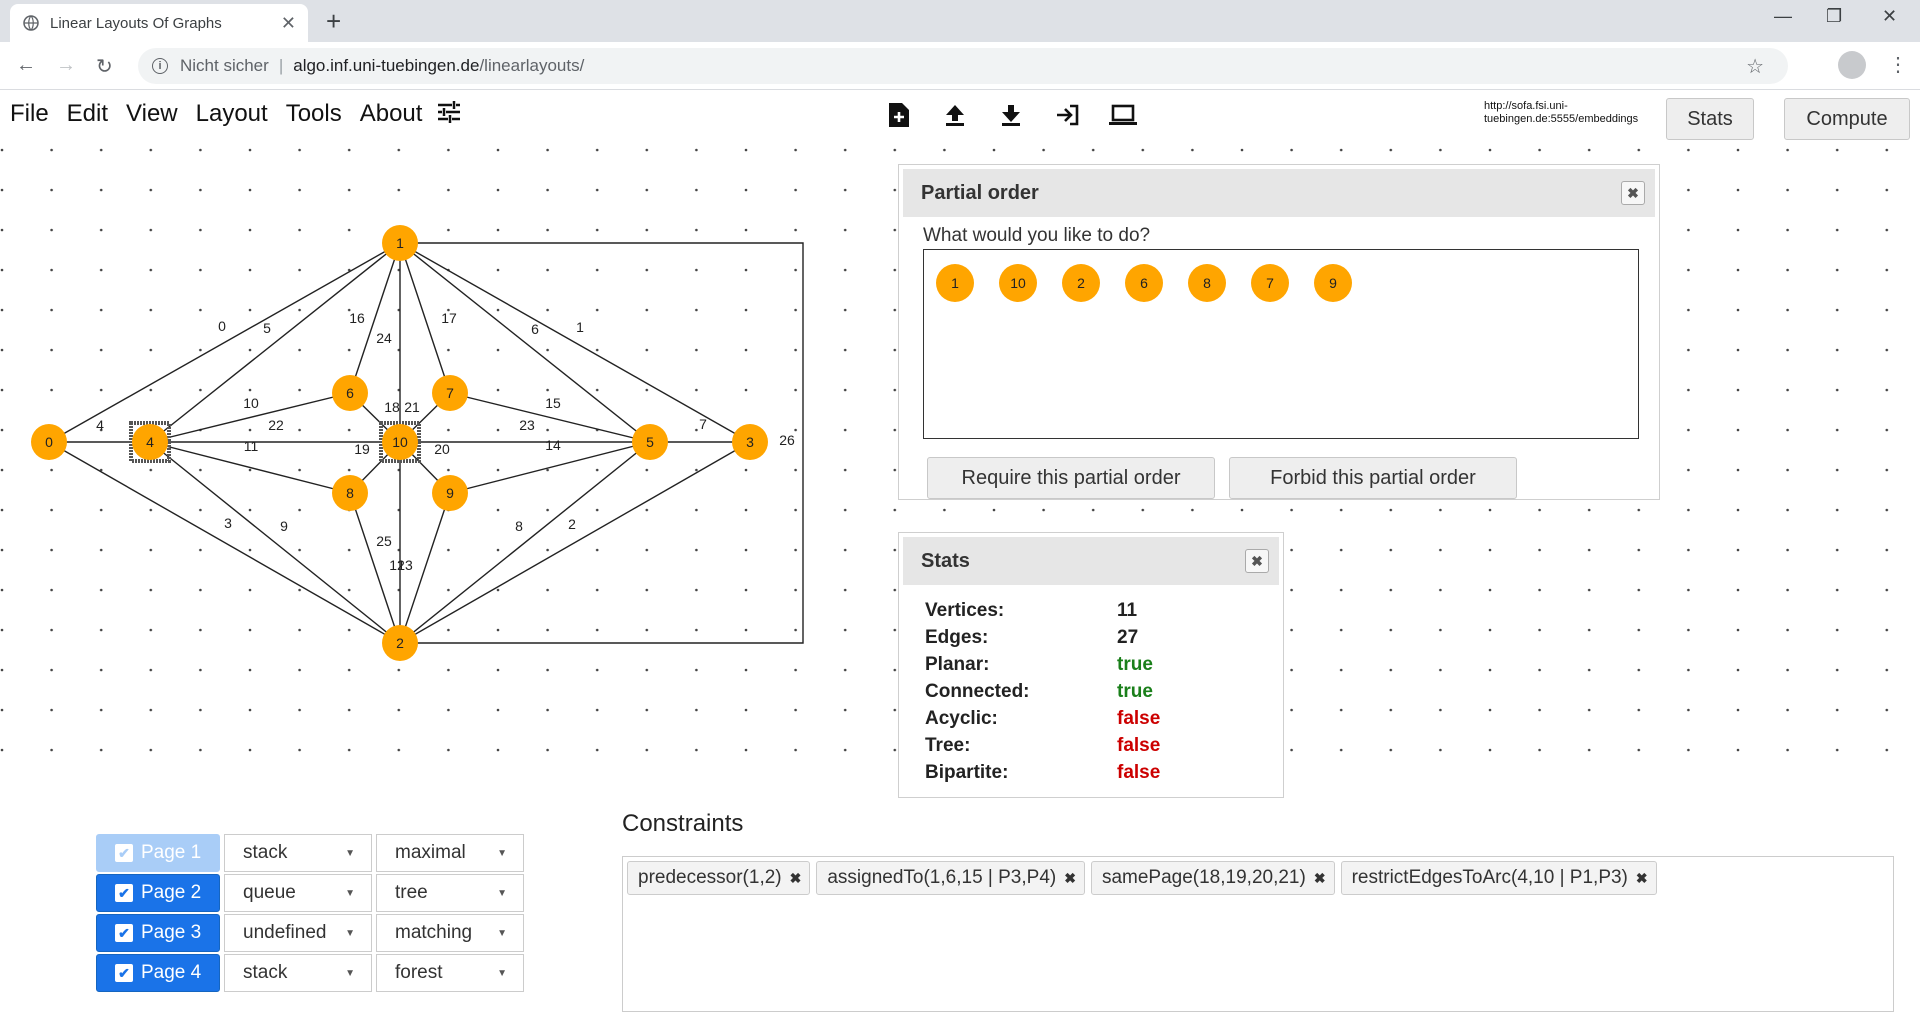 This screenshot has width=1920, height=1030. Describe the element at coordinates (288, 23) in the screenshot. I see `close-tab-icon: ✕` at that location.